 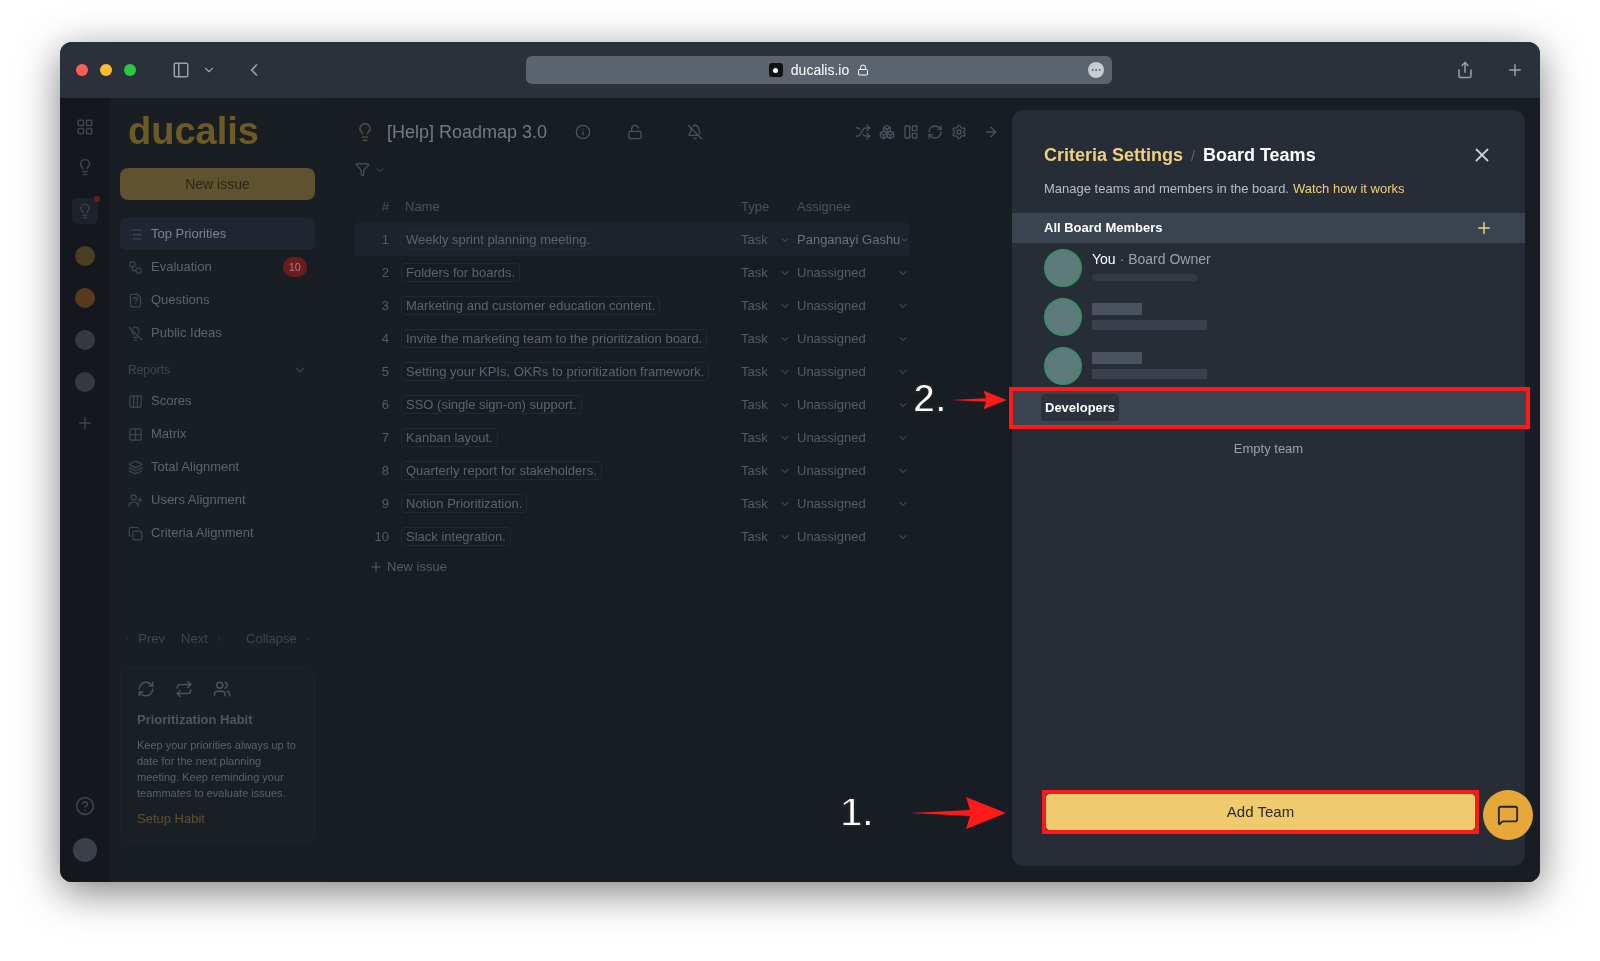 I want to click on layout-icon, so click(x=911, y=132).